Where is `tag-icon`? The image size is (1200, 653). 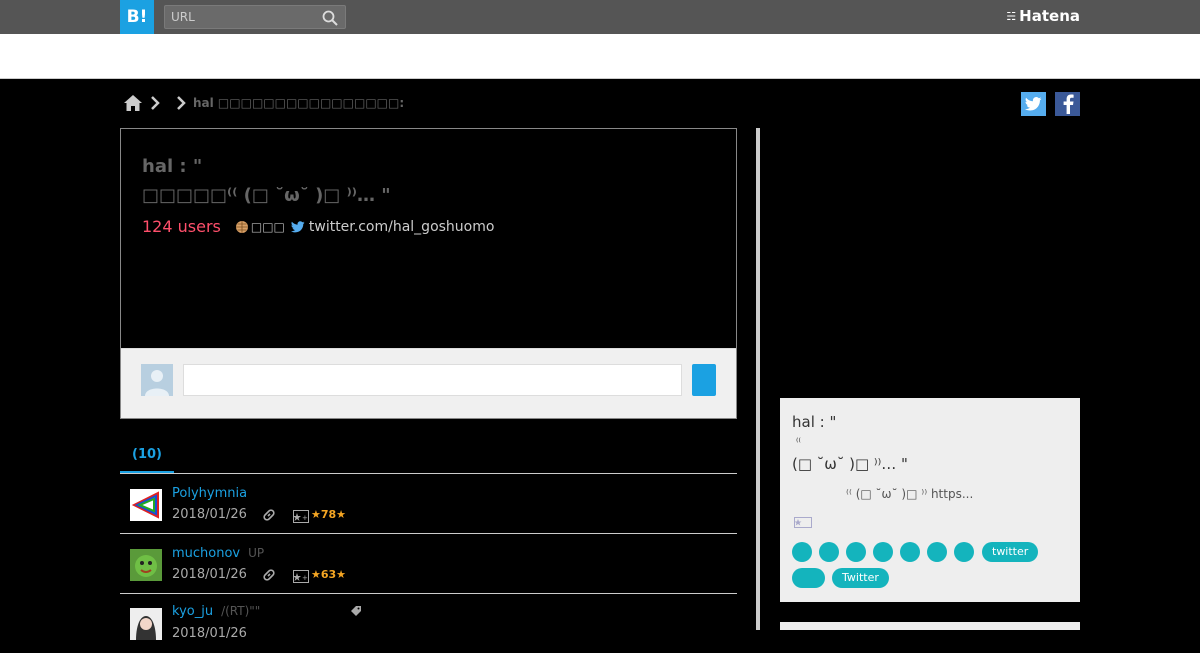 tag-icon is located at coordinates (356, 611).